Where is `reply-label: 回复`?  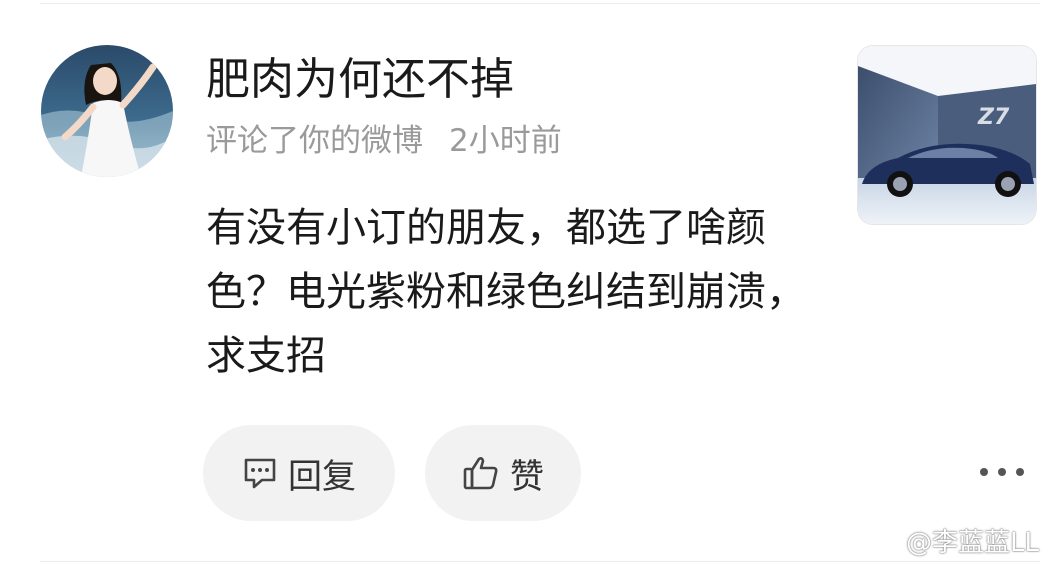 reply-label: 回复 is located at coordinates (322, 476).